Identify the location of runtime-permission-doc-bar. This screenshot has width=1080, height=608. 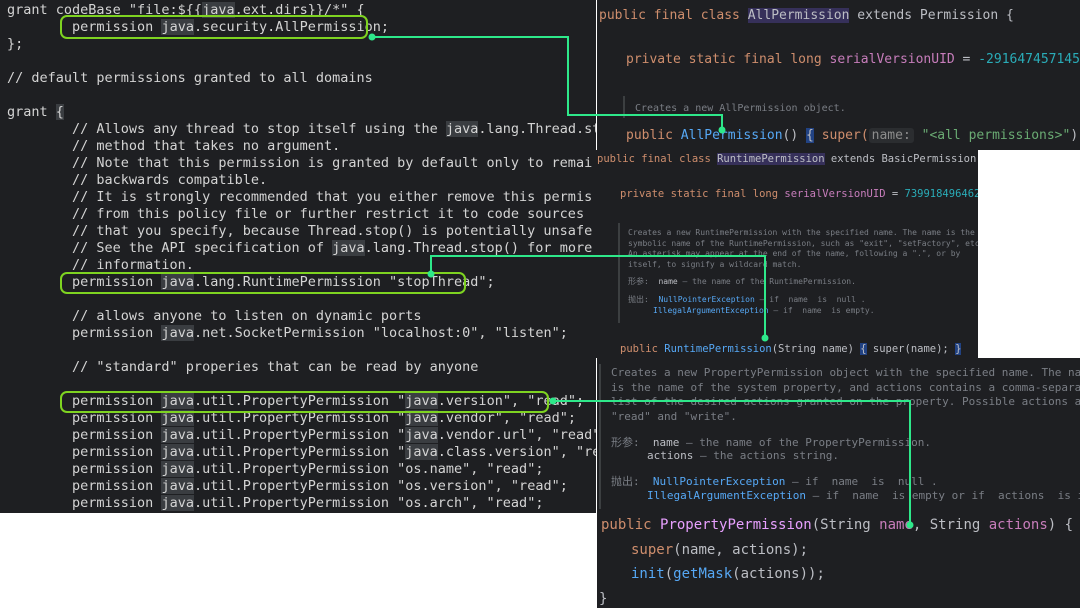
(619, 273).